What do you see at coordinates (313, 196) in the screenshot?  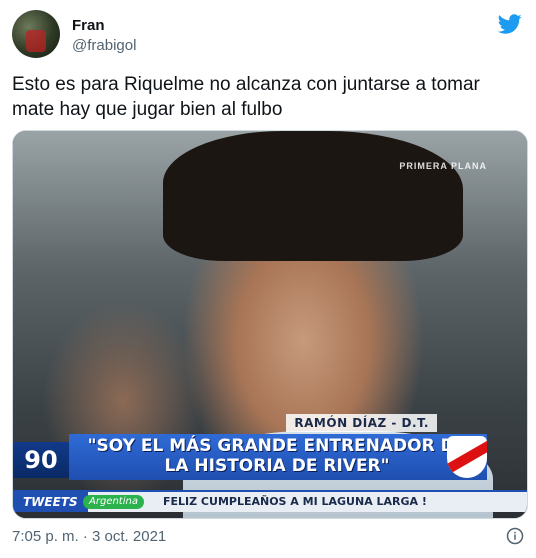 I see `person-hair` at bounding box center [313, 196].